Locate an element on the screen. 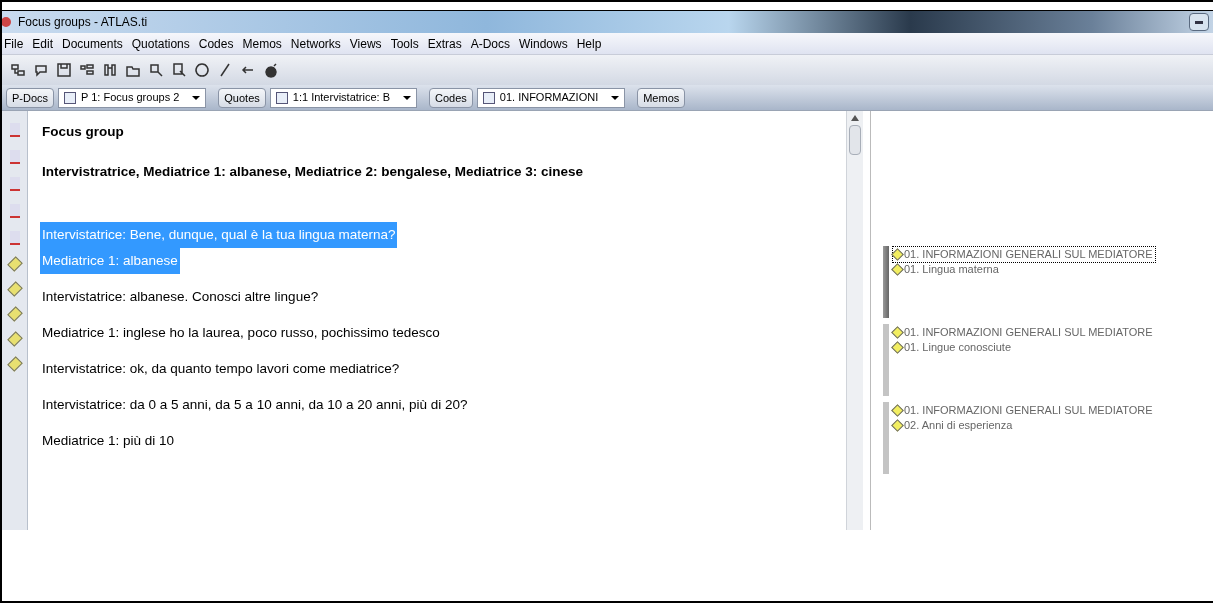  dropdown-label: 1:1 Intervistatrice: B is located at coordinates (341, 98).